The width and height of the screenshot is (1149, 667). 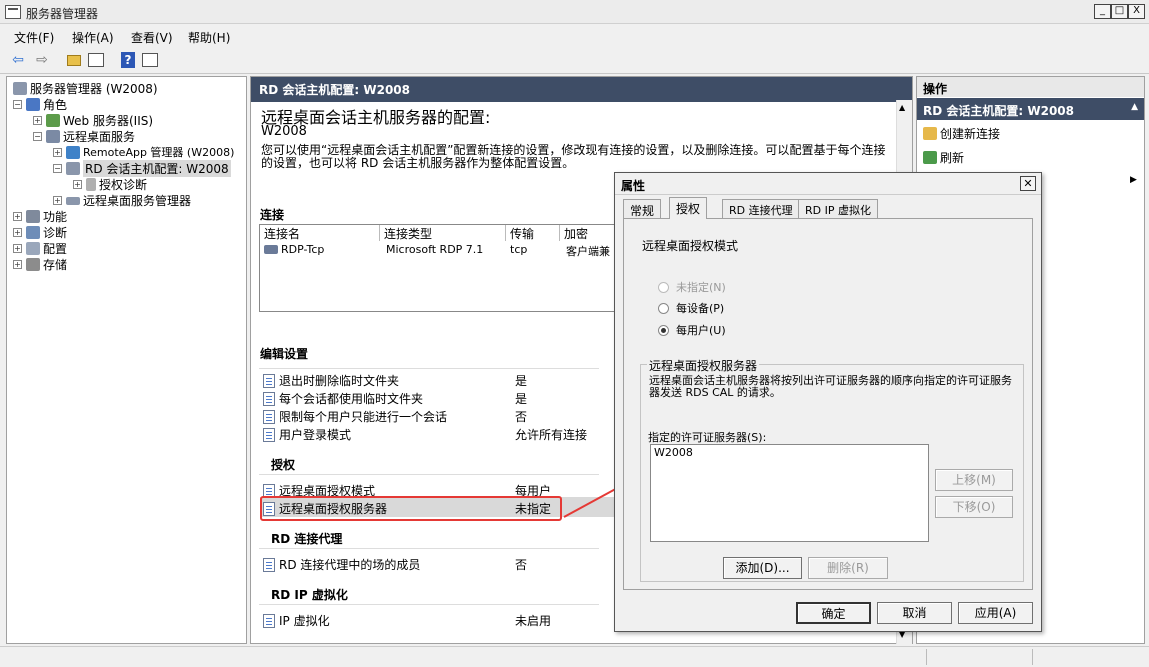 I want to click on action-refresh: 刷新, so click(x=943, y=157).